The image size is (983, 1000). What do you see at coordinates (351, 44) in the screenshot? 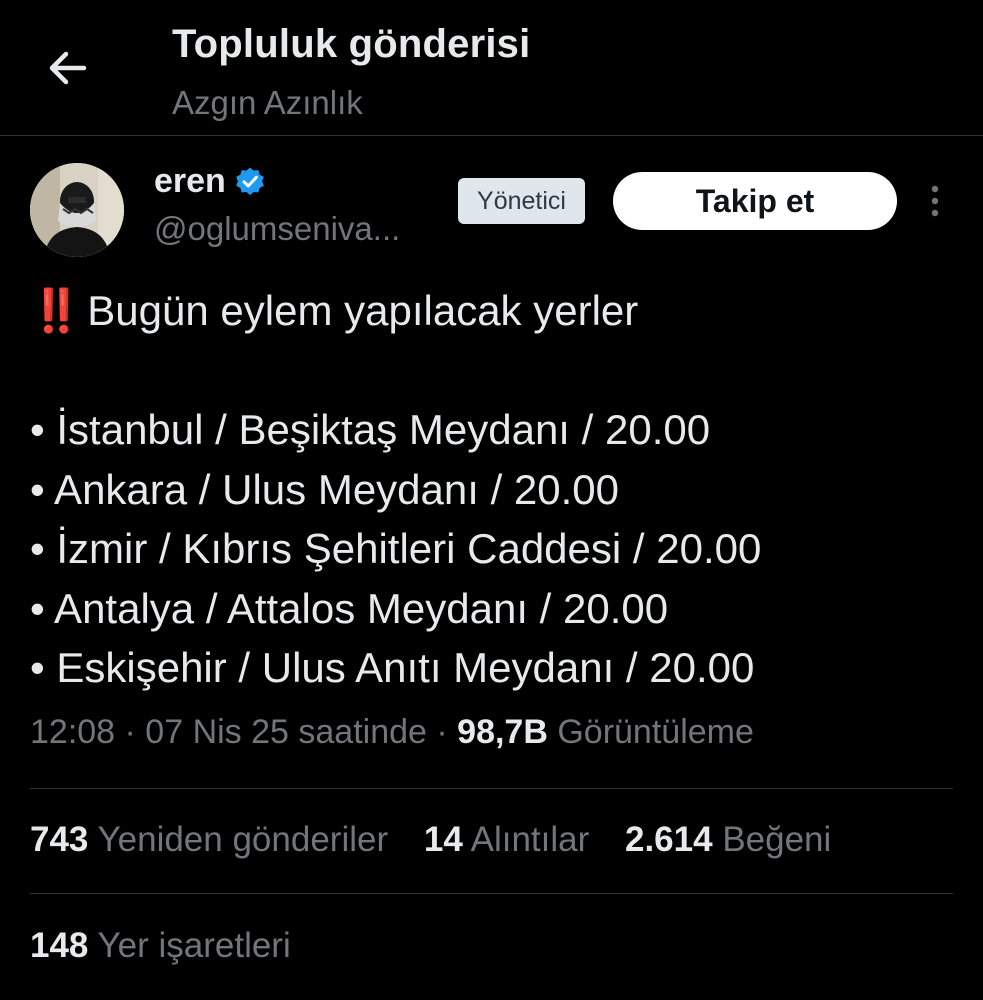
I see `page-title: Topluluk gönderisi` at bounding box center [351, 44].